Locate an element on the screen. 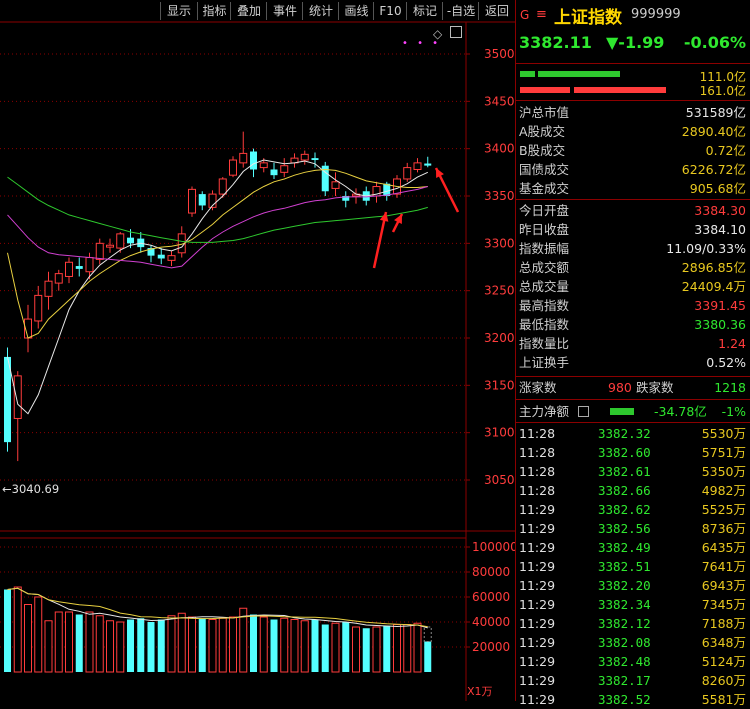 This screenshot has height=709, width=750. stat-label: A股成交 is located at coordinates (542, 131).